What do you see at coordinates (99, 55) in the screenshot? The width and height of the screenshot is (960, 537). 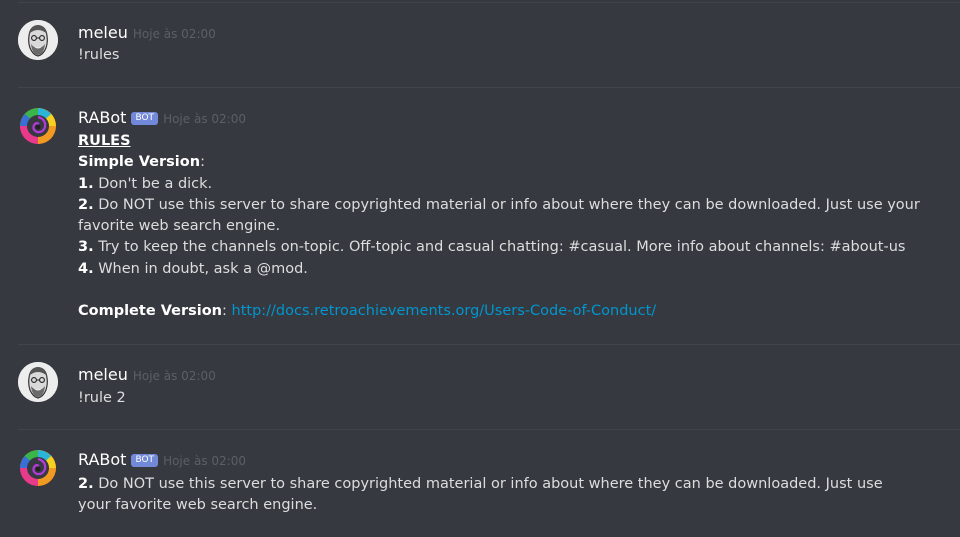 I see `message-text: !rules` at bounding box center [99, 55].